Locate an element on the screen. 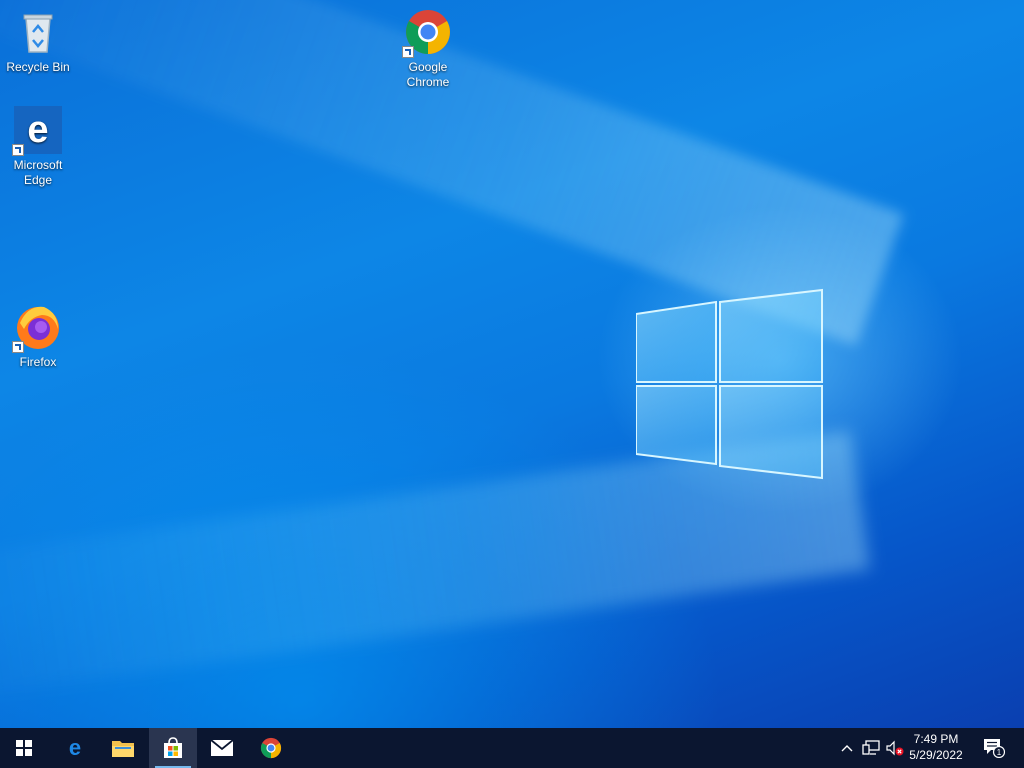 The image size is (1024, 768). firefox-icon is located at coordinates (37, 328).